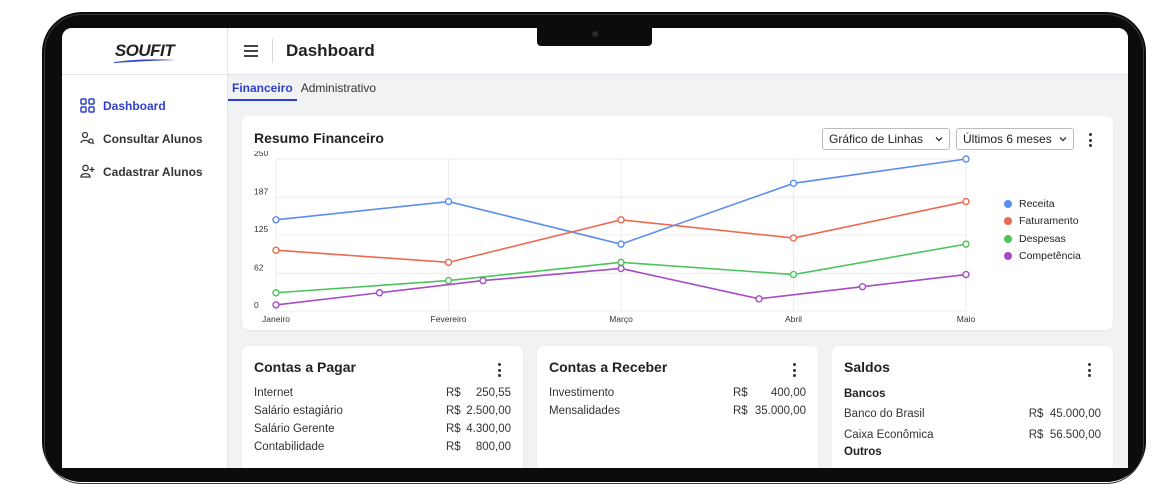  I want to click on sidebar-item-consultar-alunos: Consultar Alunos, so click(144, 138).